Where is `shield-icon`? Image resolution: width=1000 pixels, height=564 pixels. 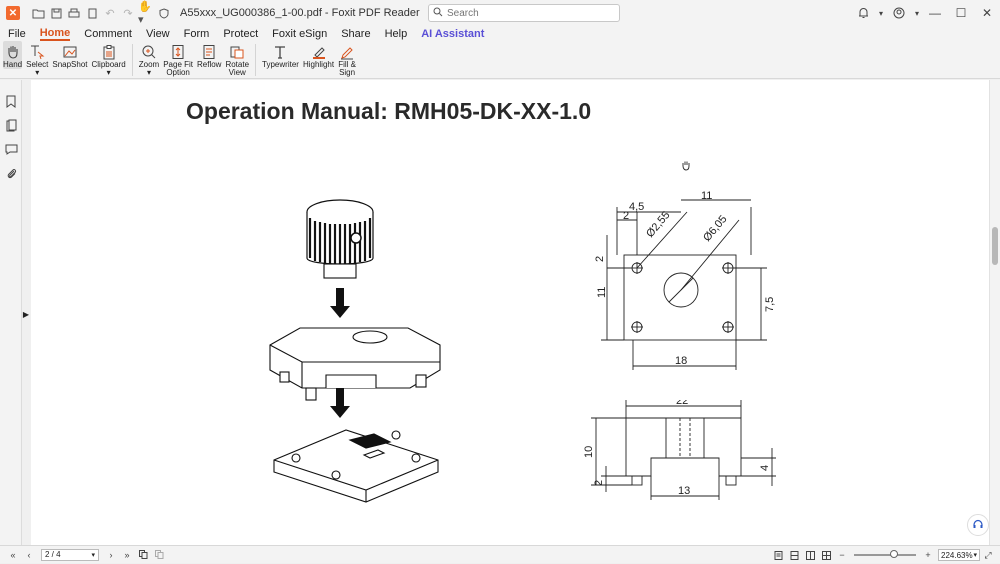 shield-icon is located at coordinates (164, 13).